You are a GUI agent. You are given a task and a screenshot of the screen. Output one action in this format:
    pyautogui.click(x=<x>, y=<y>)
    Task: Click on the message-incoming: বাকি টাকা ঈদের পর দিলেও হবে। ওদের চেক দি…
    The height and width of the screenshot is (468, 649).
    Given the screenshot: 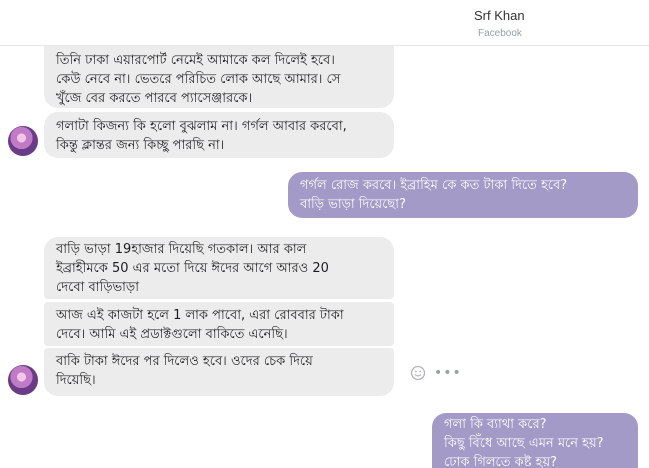 What is the action you would take?
    pyautogui.click(x=219, y=372)
    